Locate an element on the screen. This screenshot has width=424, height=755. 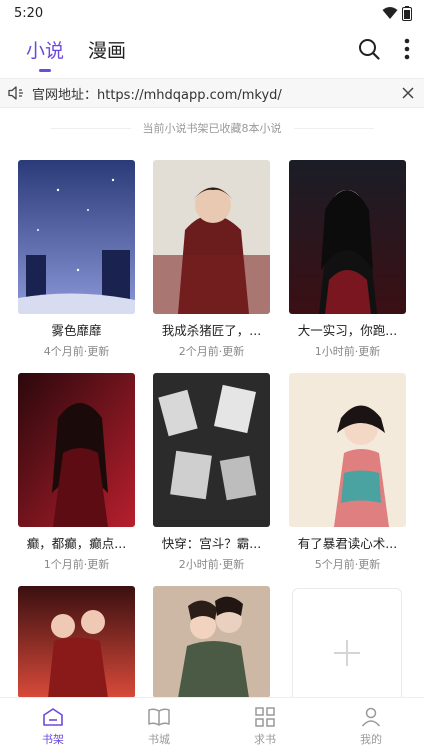
nav-label: 我的 is located at coordinates (371, 739).